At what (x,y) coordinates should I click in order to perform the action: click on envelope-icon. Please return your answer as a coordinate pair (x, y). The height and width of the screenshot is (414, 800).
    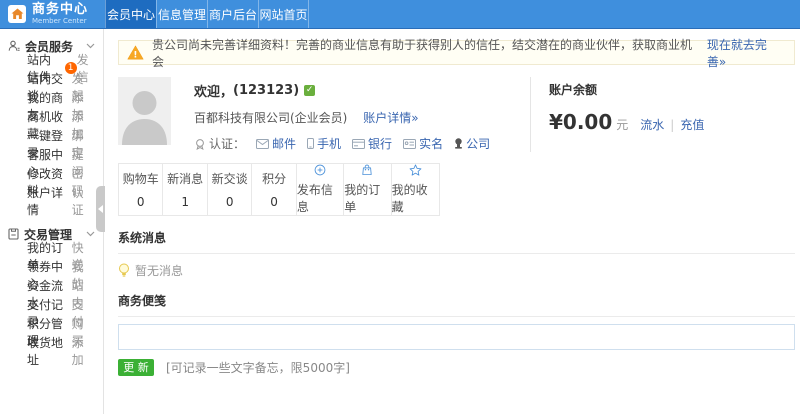
    Looking at the image, I should click on (263, 143).